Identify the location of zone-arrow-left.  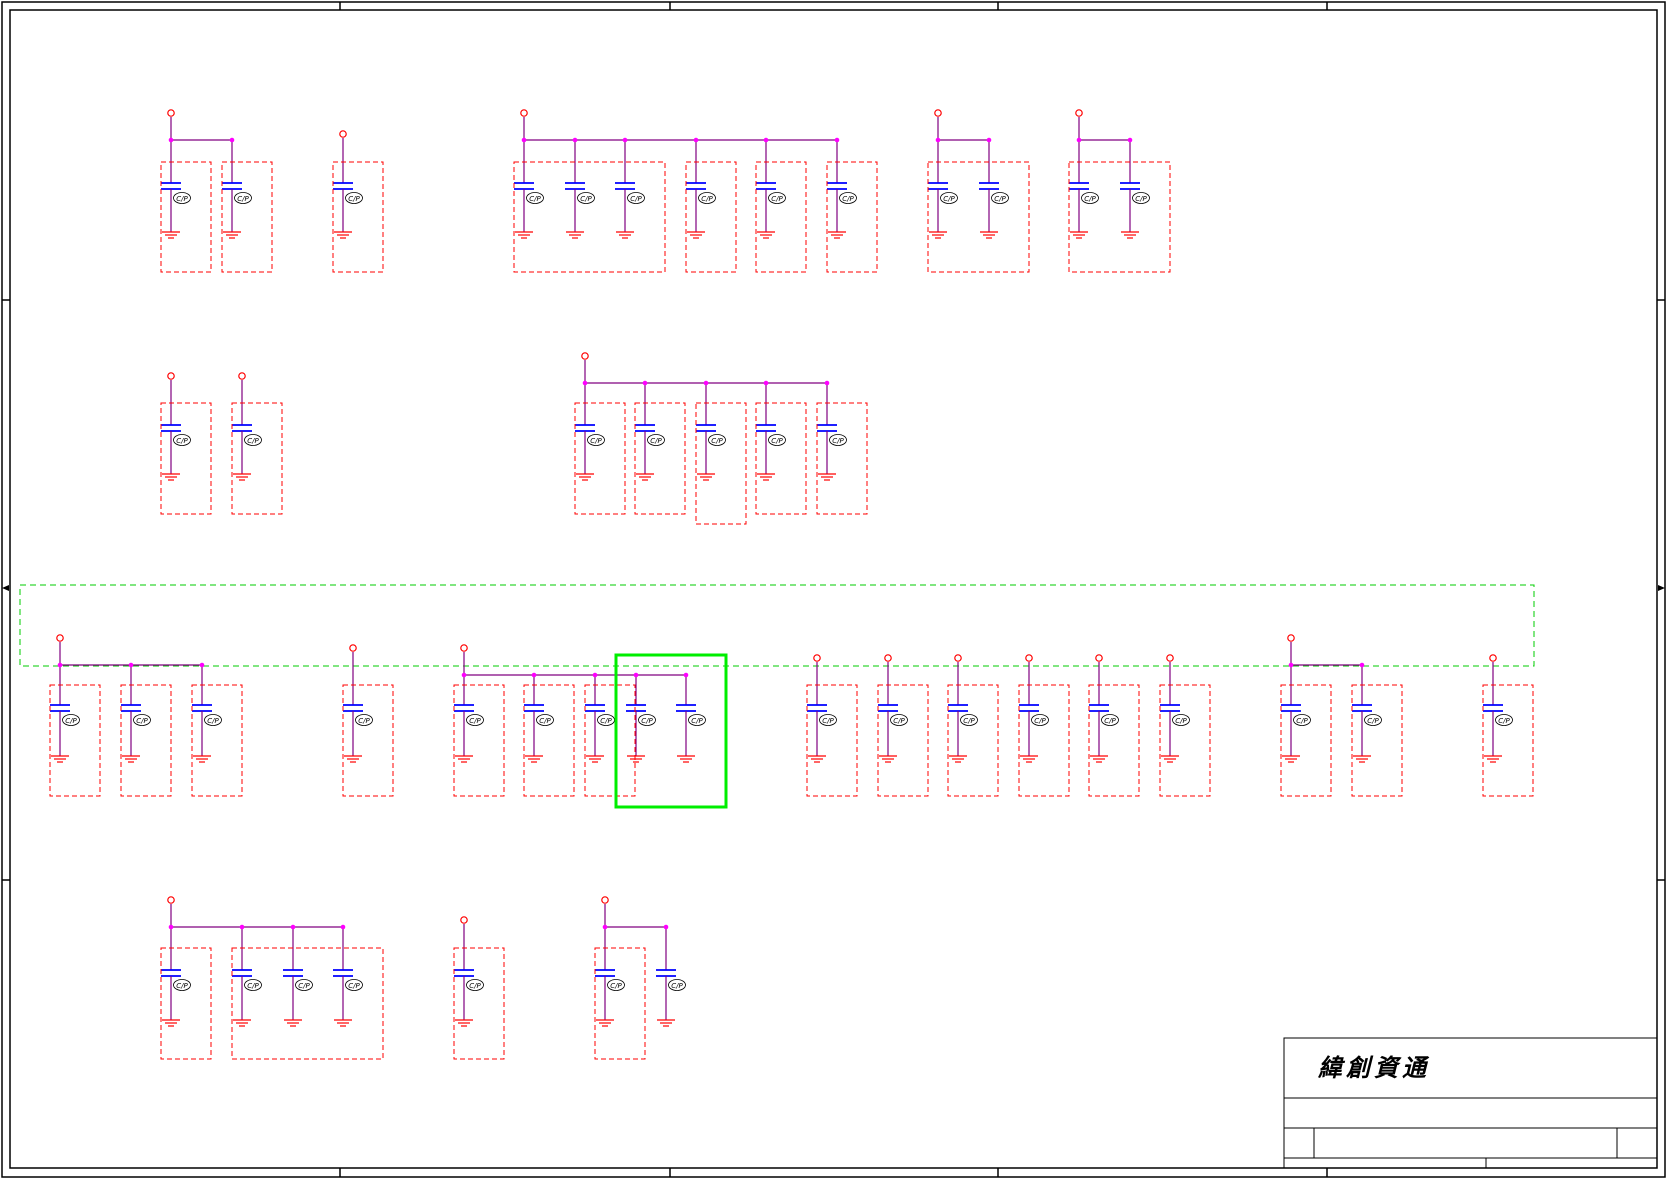
(5, 588).